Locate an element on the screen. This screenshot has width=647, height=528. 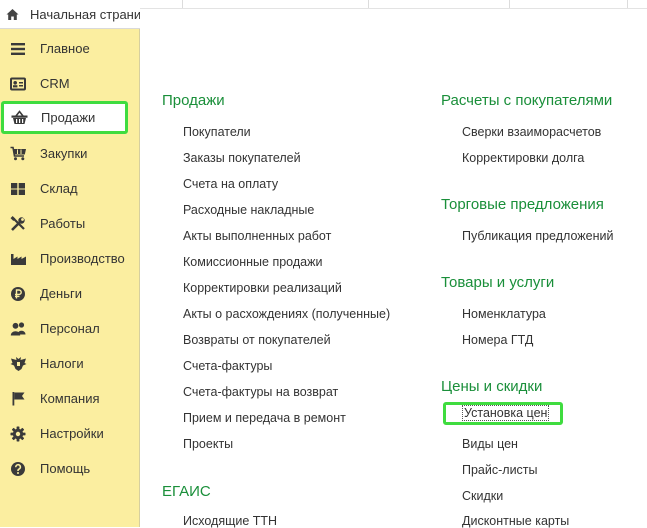
home-icon is located at coordinates (12, 14).